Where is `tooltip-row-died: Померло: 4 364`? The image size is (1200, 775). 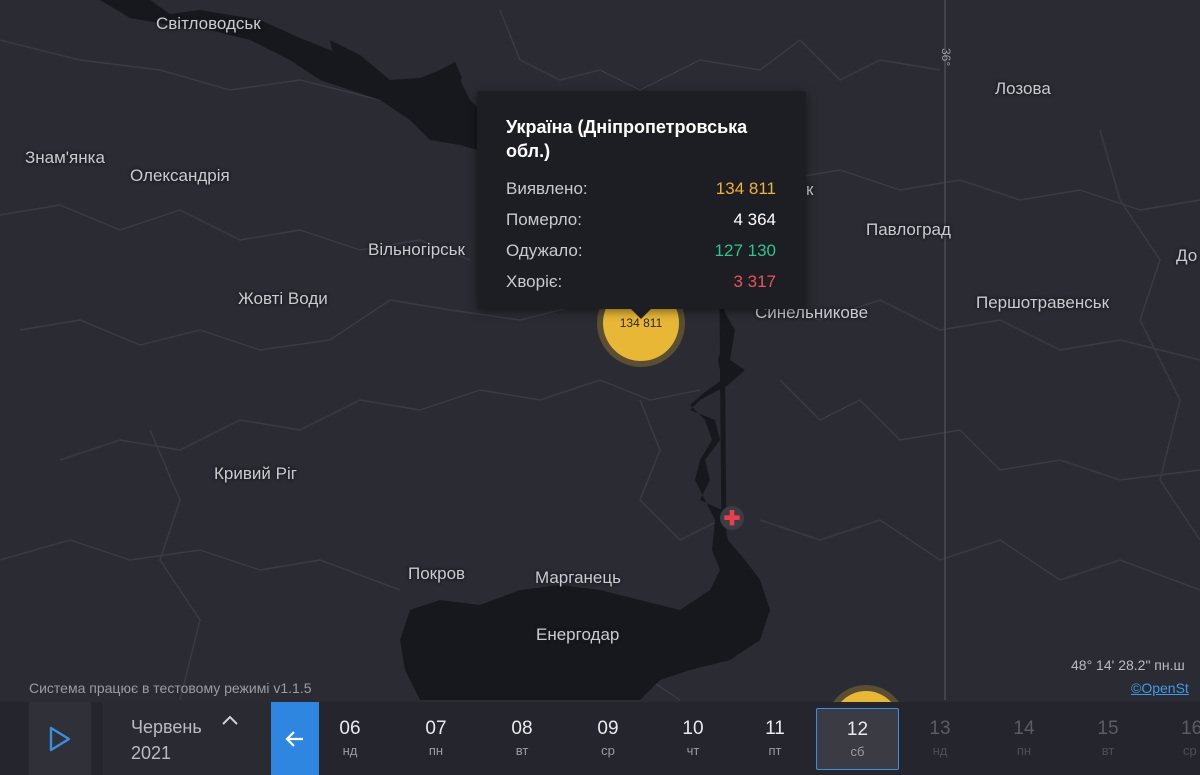
tooltip-row-died: Померло: 4 364 is located at coordinates (641, 219).